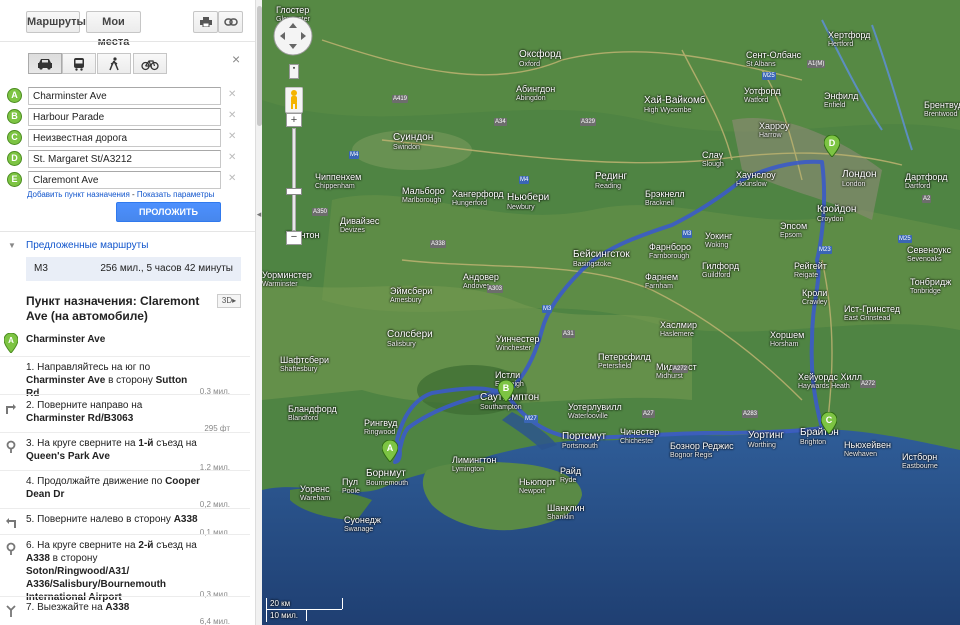 This screenshot has width=960, height=625. I want to click on city-label: Уинчестер Winchester, so click(518, 343).